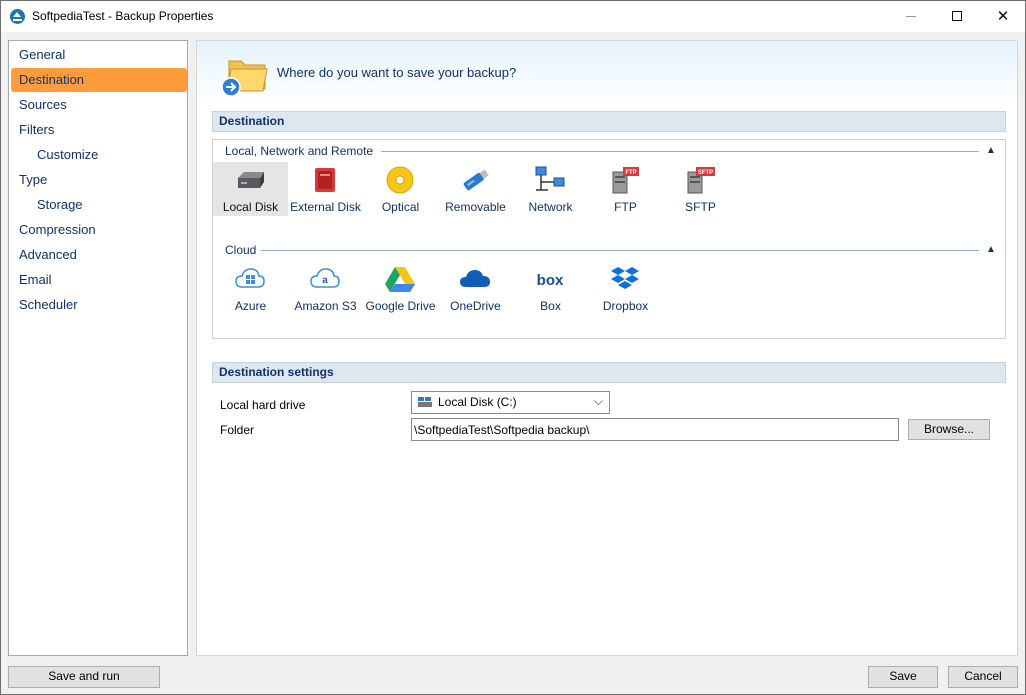 This screenshot has height=695, width=1026. What do you see at coordinates (237, 430) in the screenshot?
I see `folder-label: Folder` at bounding box center [237, 430].